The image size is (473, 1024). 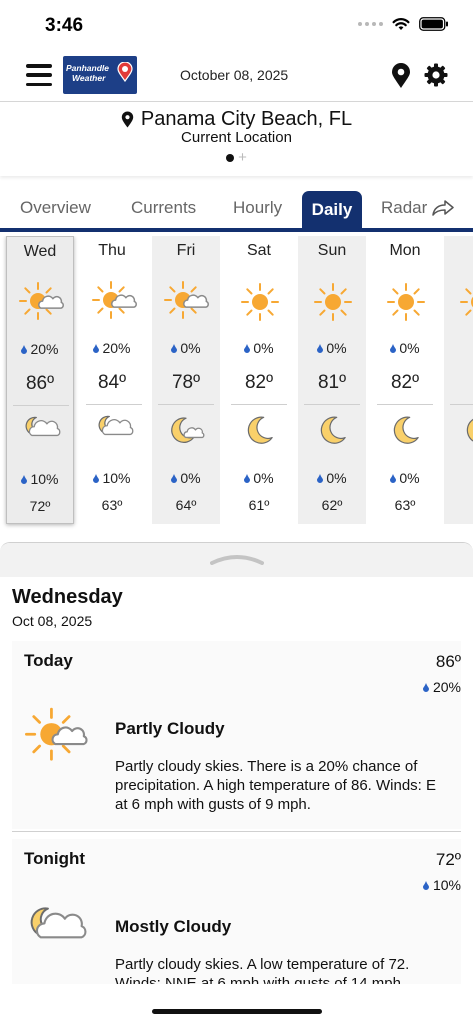 I want to click on period-precip: 10%, so click(x=441, y=885).